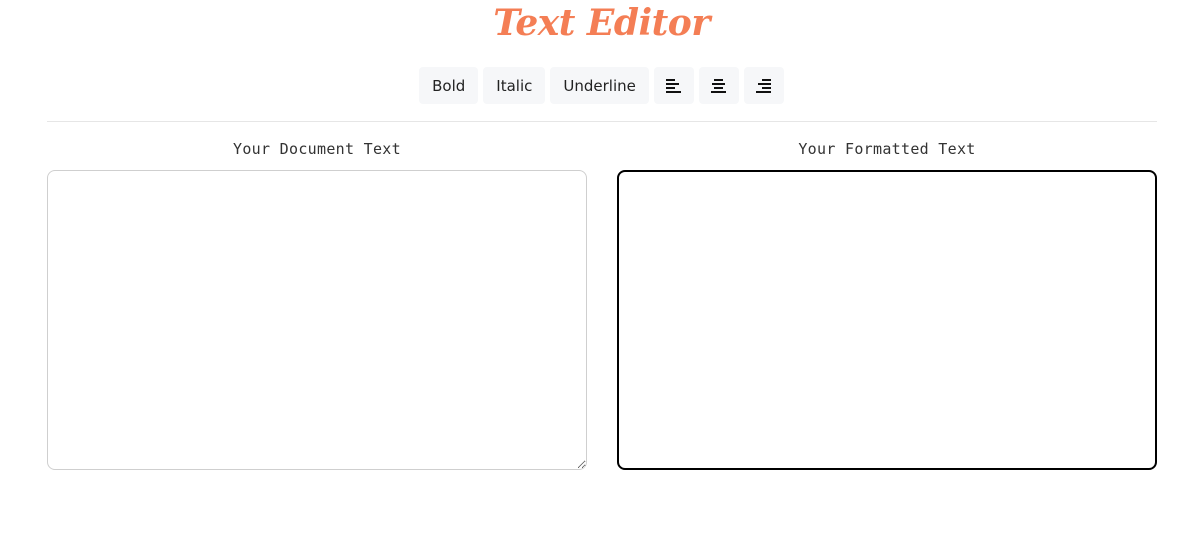 The width and height of the screenshot is (1203, 542). I want to click on underline-button: Underline, so click(599, 85).